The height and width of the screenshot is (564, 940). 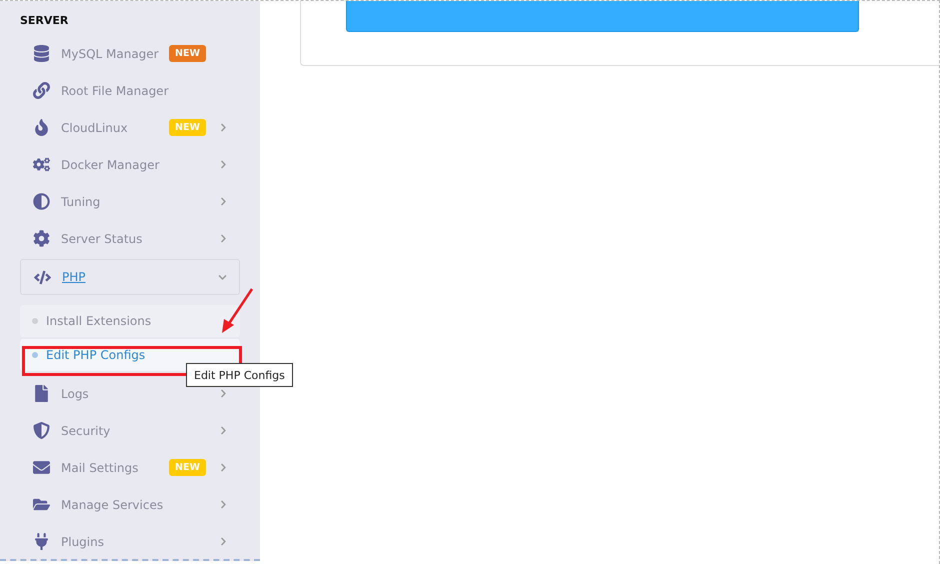 What do you see at coordinates (110, 53) in the screenshot?
I see `item-label: MySQL Manager` at bounding box center [110, 53].